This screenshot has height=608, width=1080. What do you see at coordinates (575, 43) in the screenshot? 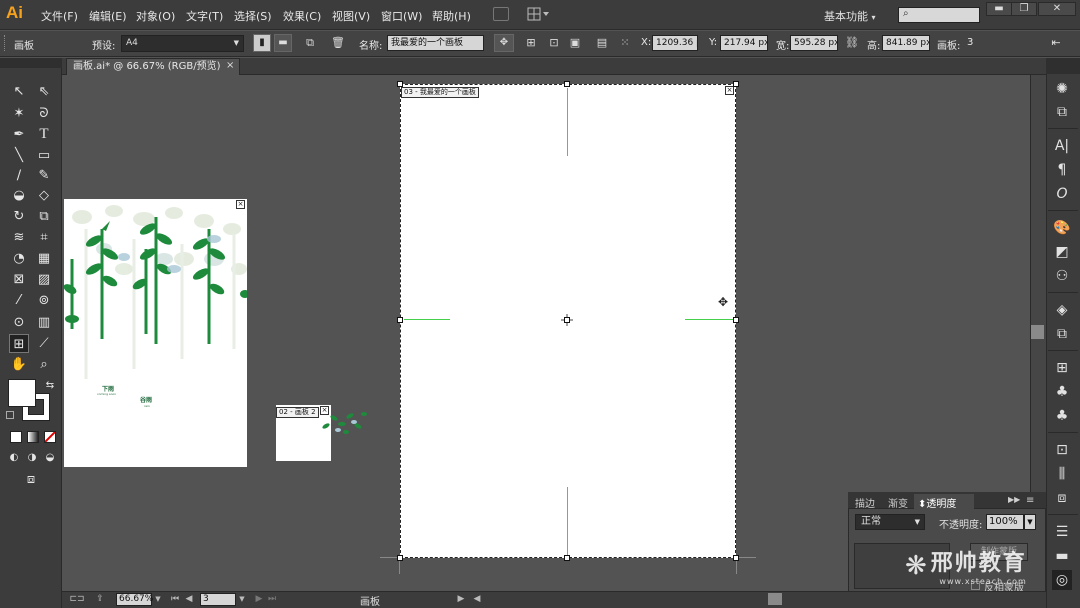
I see `show-safe-areas-icon: ▣` at bounding box center [575, 43].